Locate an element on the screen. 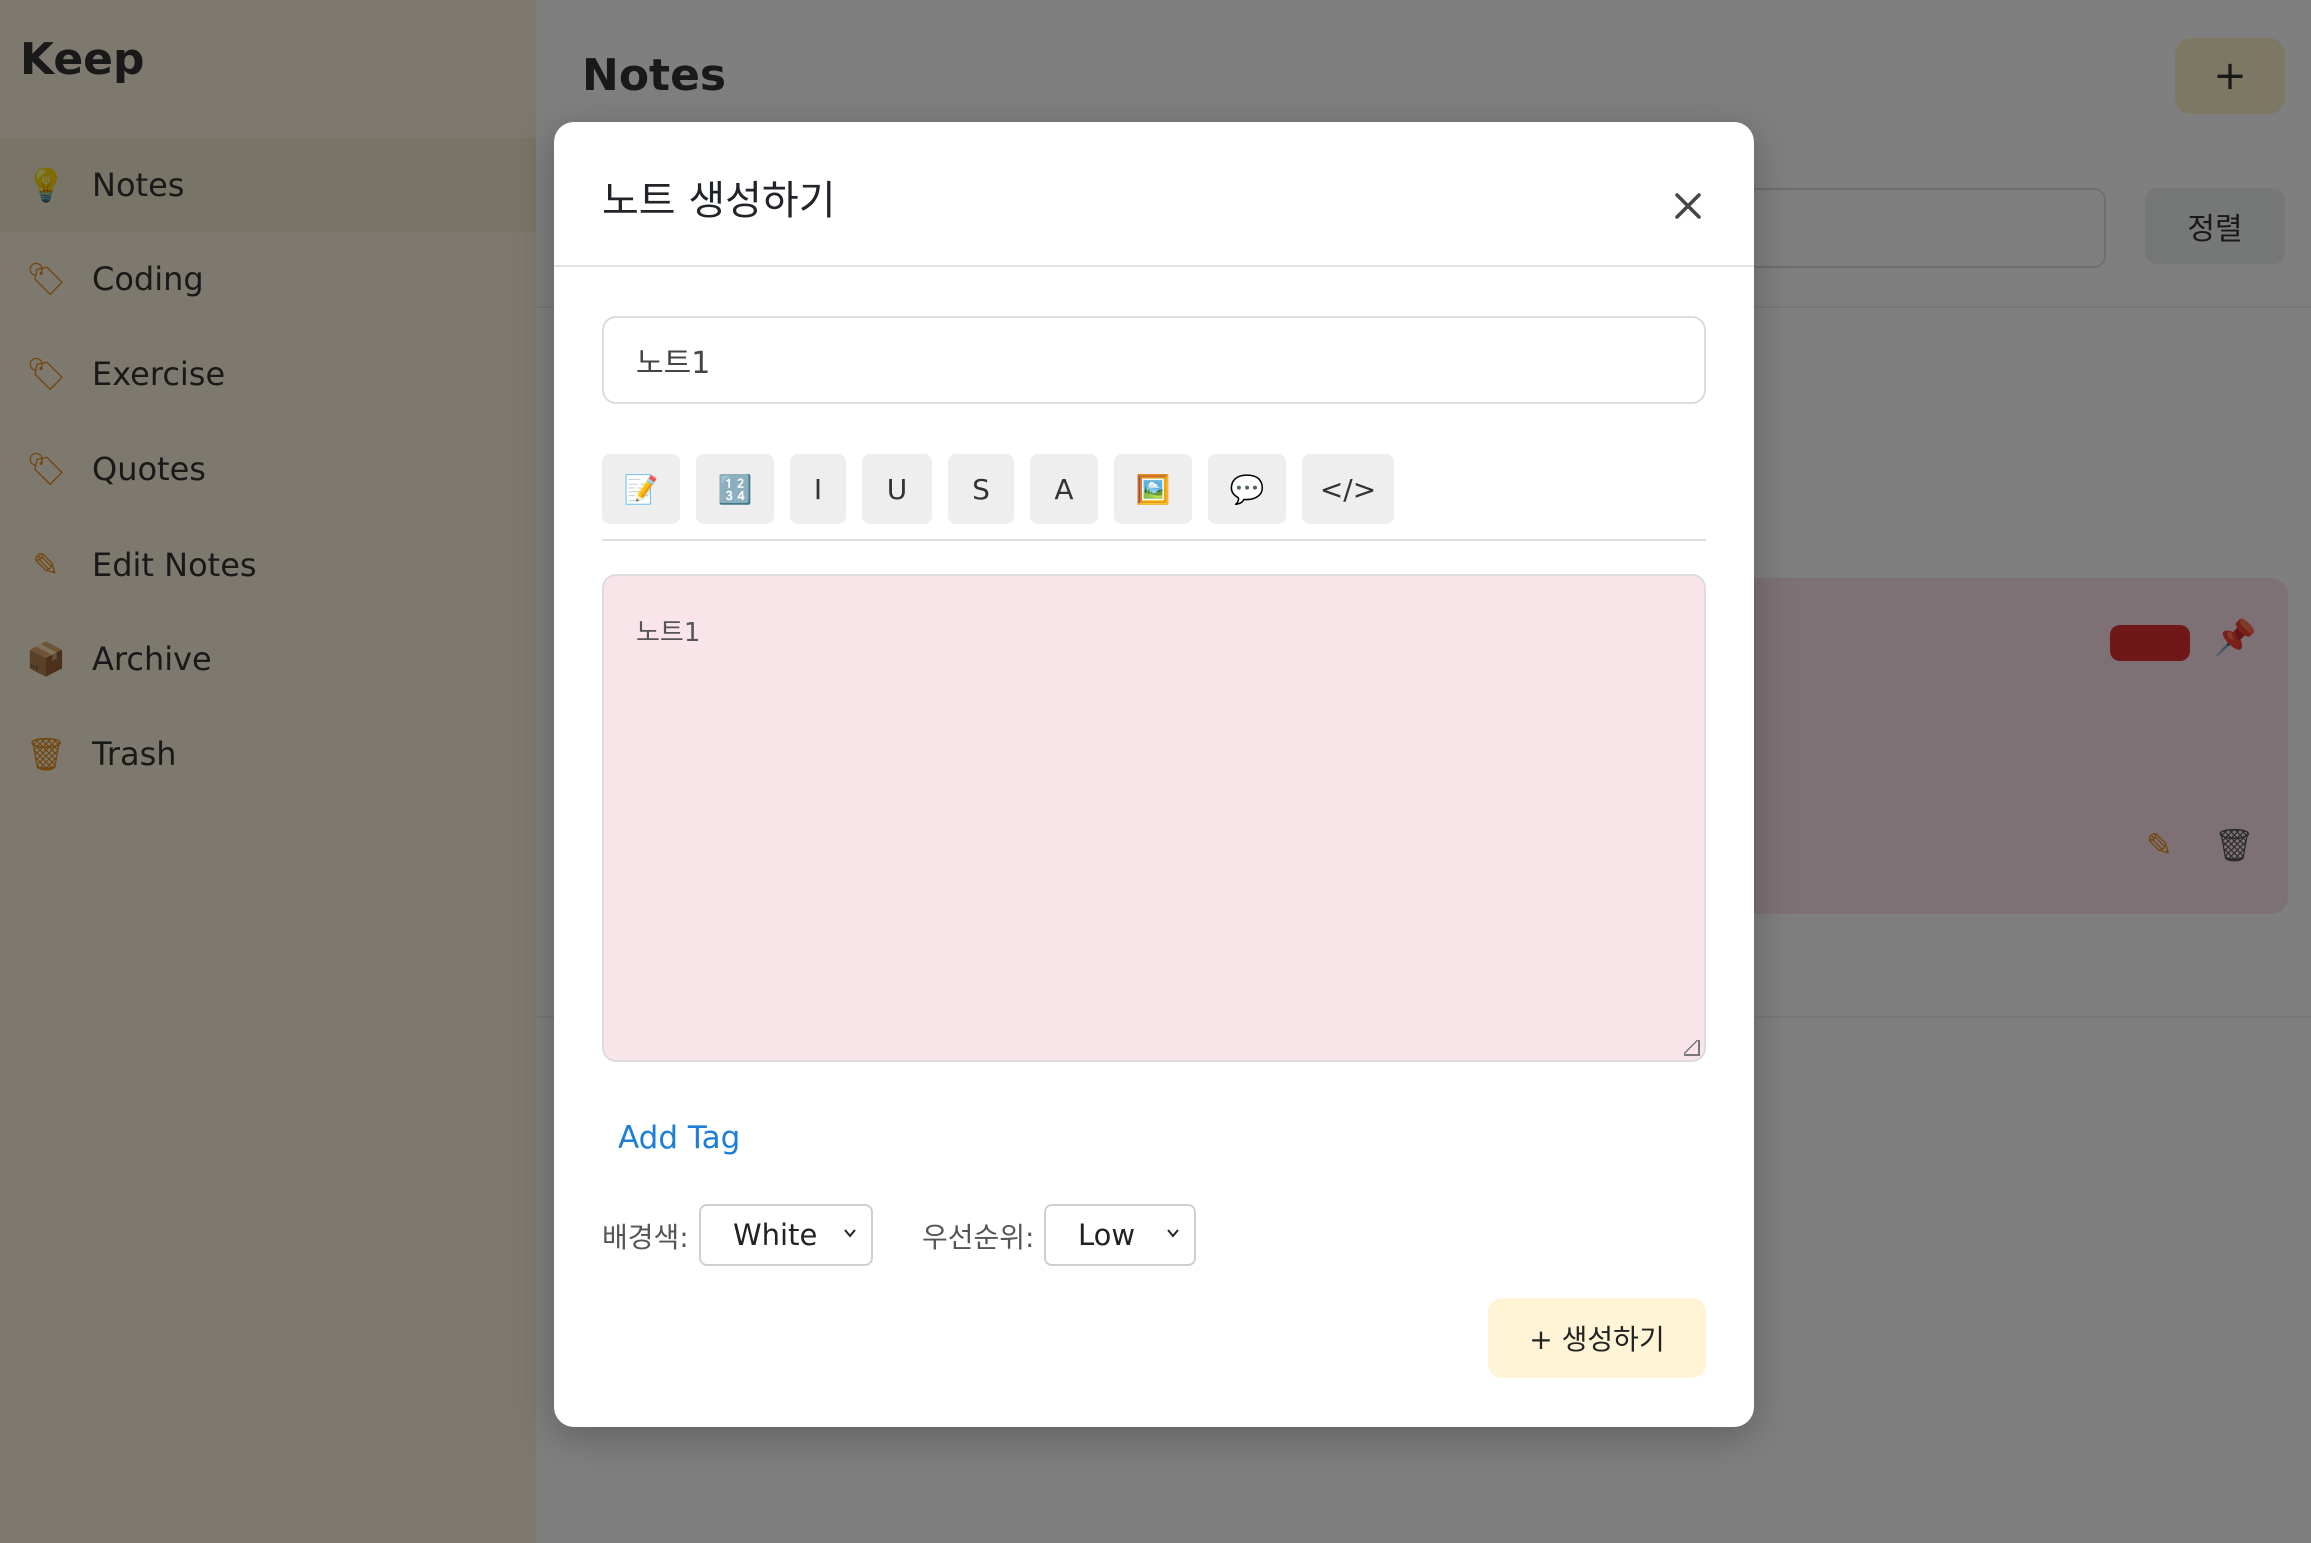 Image resolution: width=2311 pixels, height=1543 pixels. comment-emoji-button: 💬 is located at coordinates (1247, 489).